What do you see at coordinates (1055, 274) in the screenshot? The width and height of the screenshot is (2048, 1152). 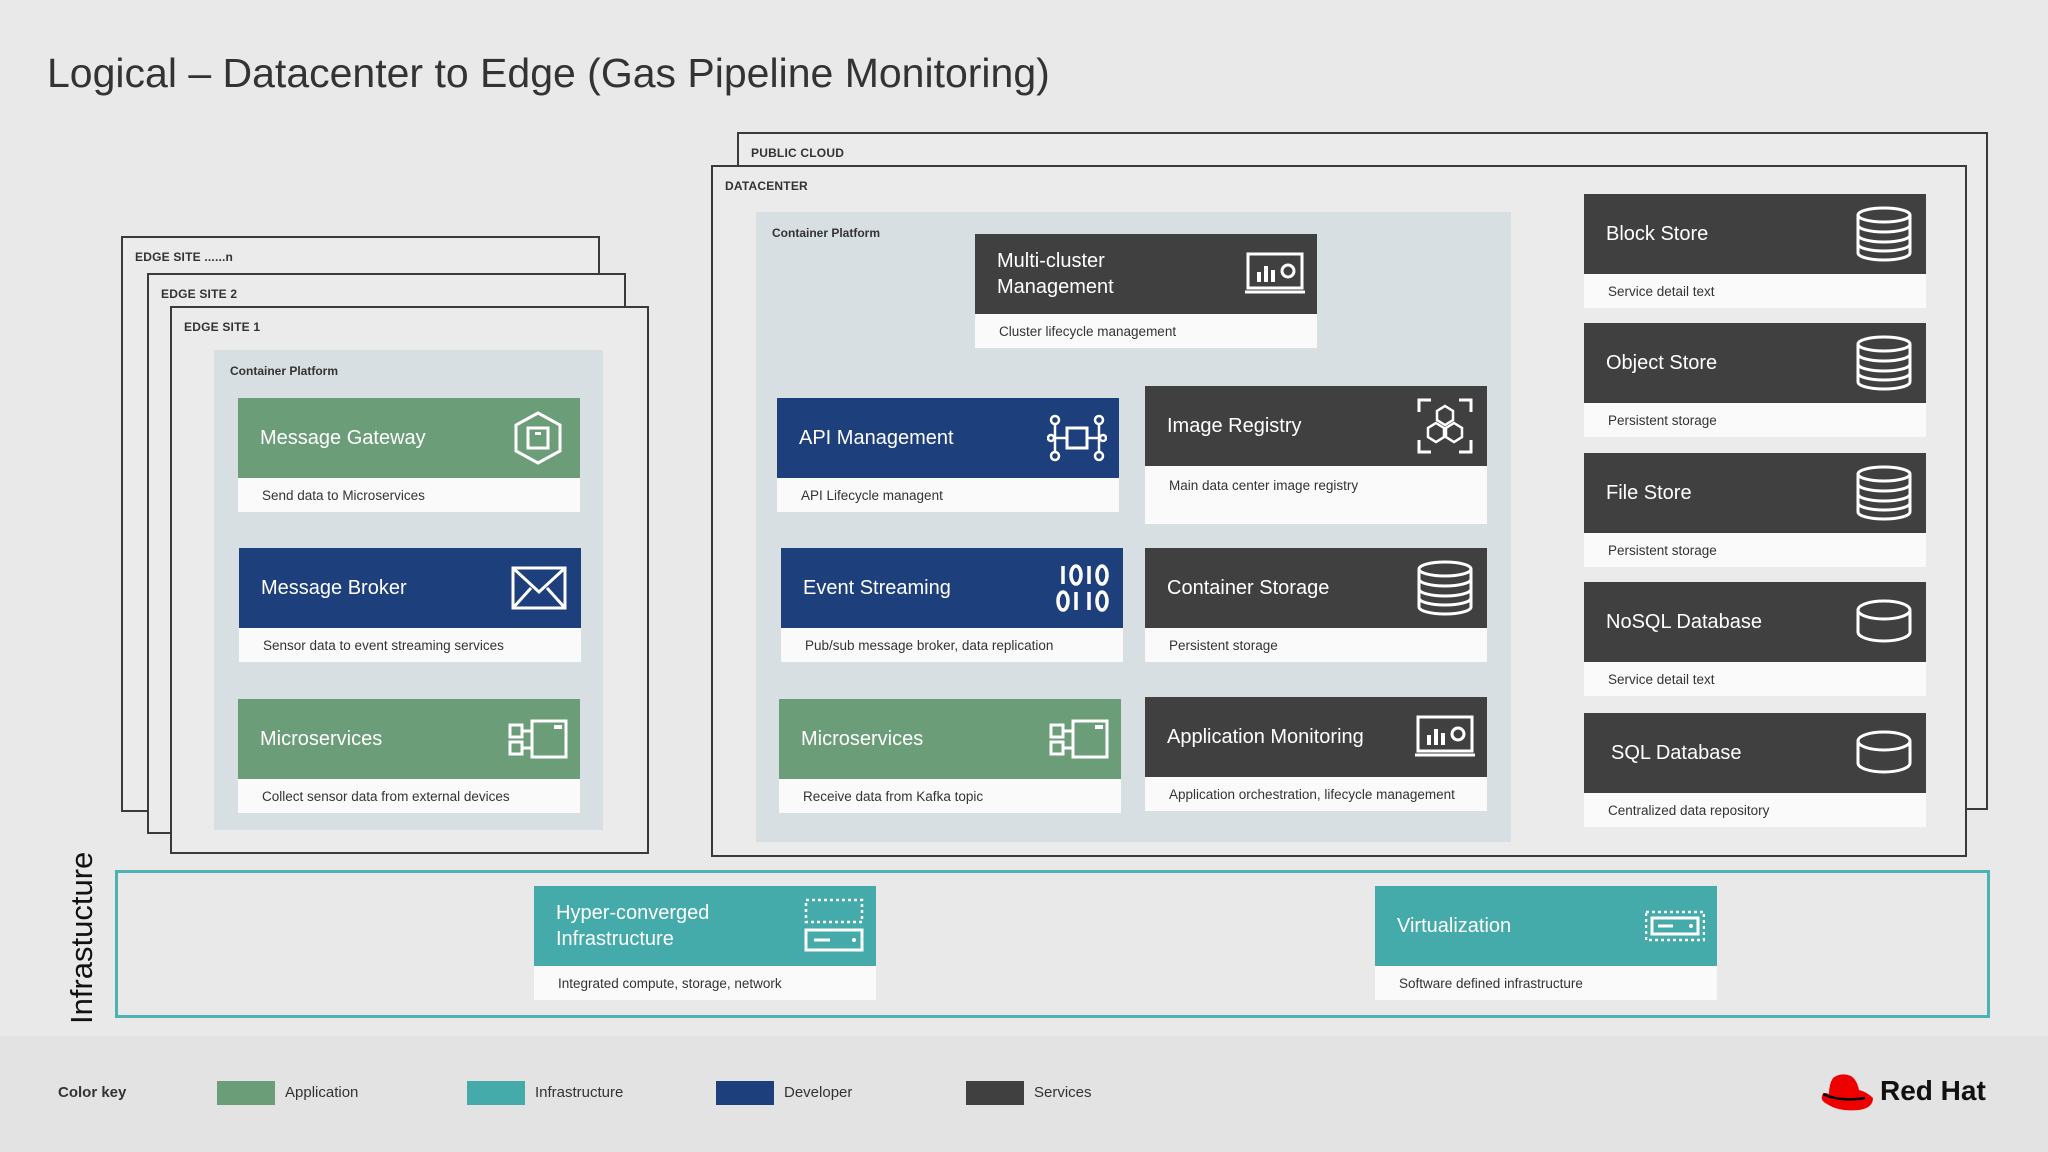 I see `card-title: Multi-cluster Management` at bounding box center [1055, 274].